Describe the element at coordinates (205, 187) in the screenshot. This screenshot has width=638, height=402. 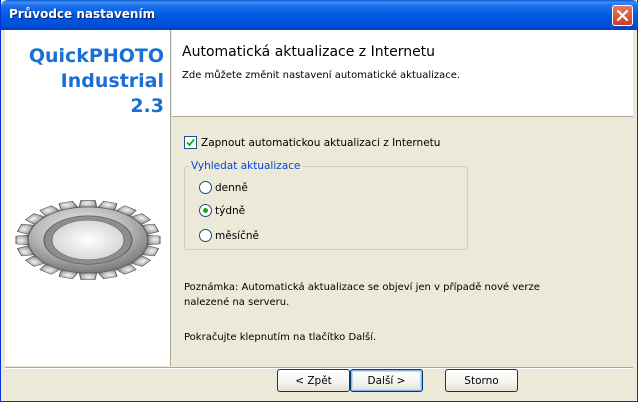
I see `radio-daily-button` at that location.